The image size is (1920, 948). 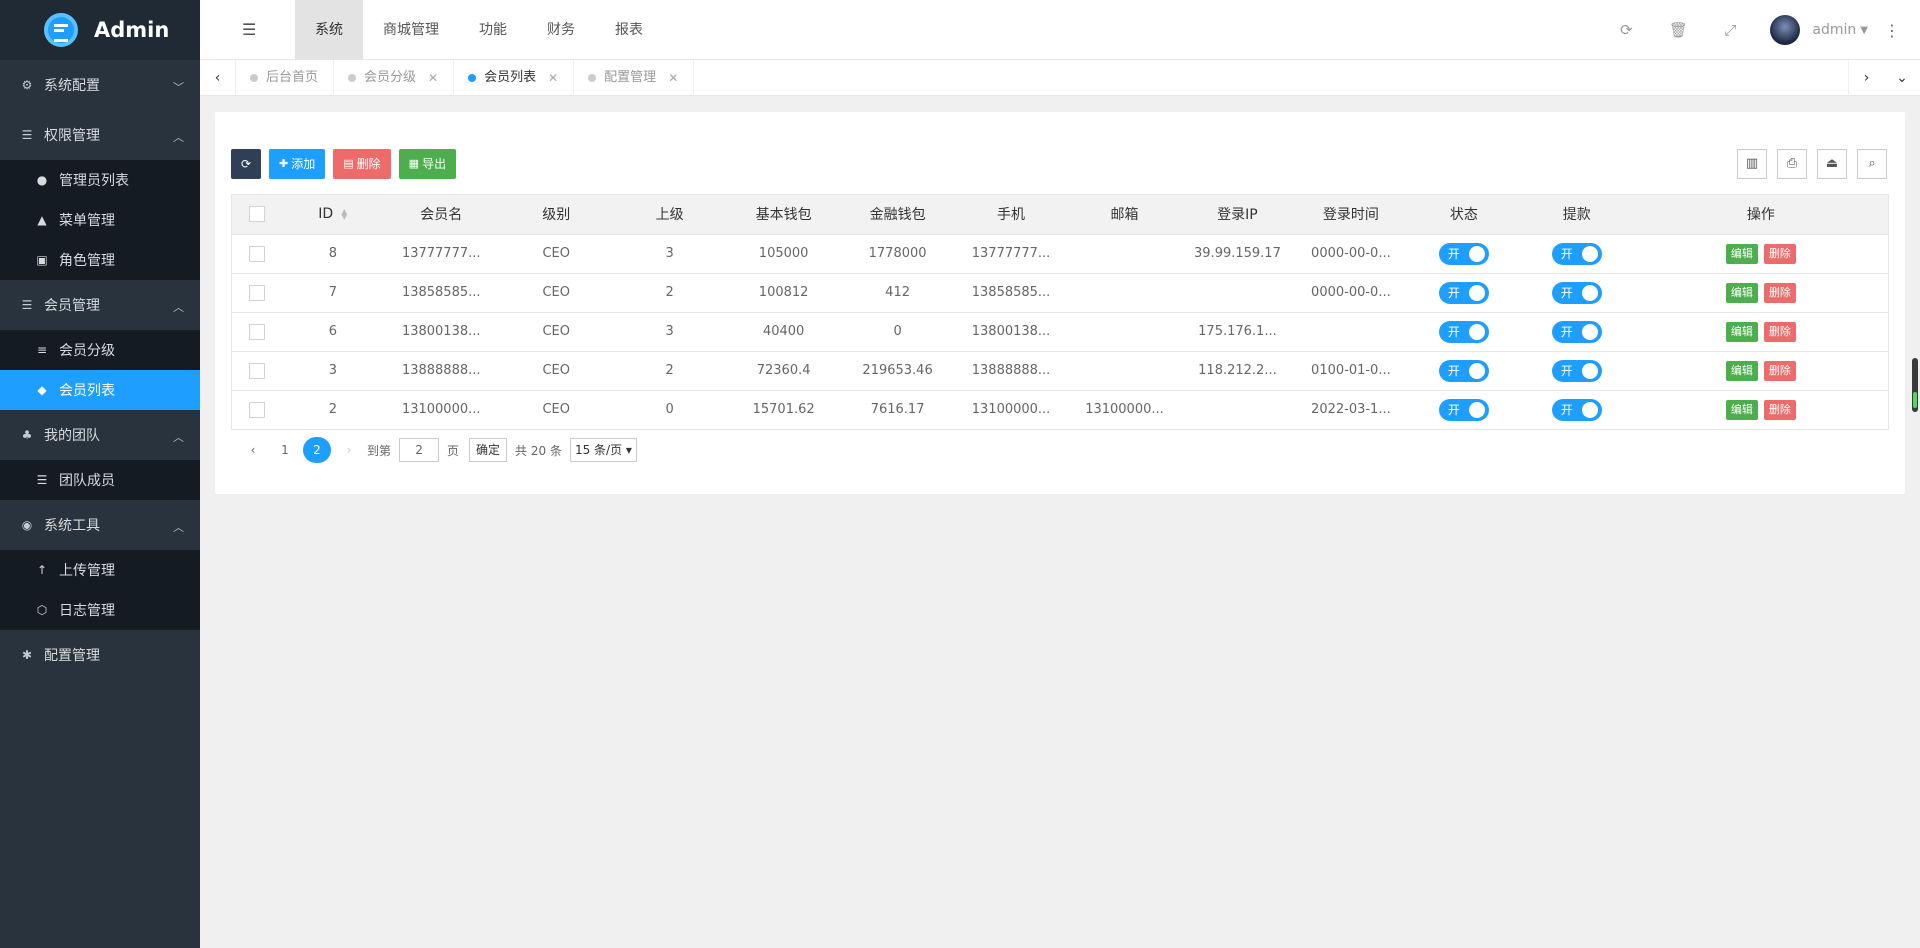 I want to click on more-vertical-icon: ⋮, so click(x=1892, y=30).